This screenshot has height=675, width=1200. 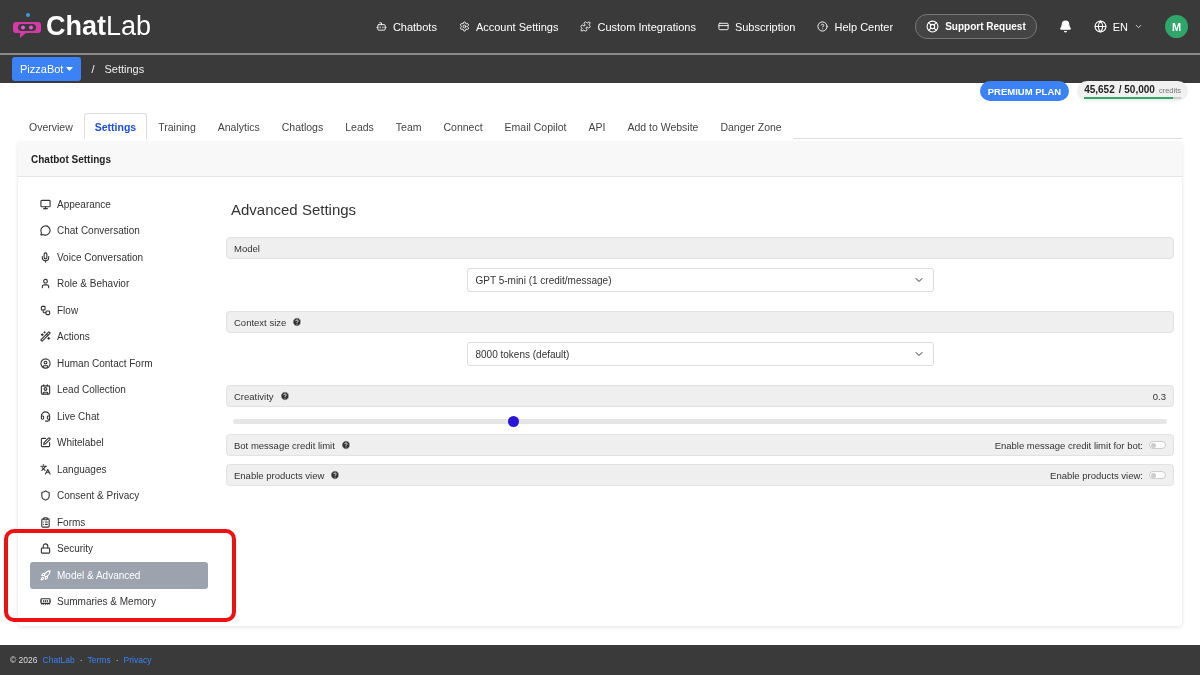 What do you see at coordinates (119, 601) in the screenshot?
I see `sidebar-item: Summaries & Memory` at bounding box center [119, 601].